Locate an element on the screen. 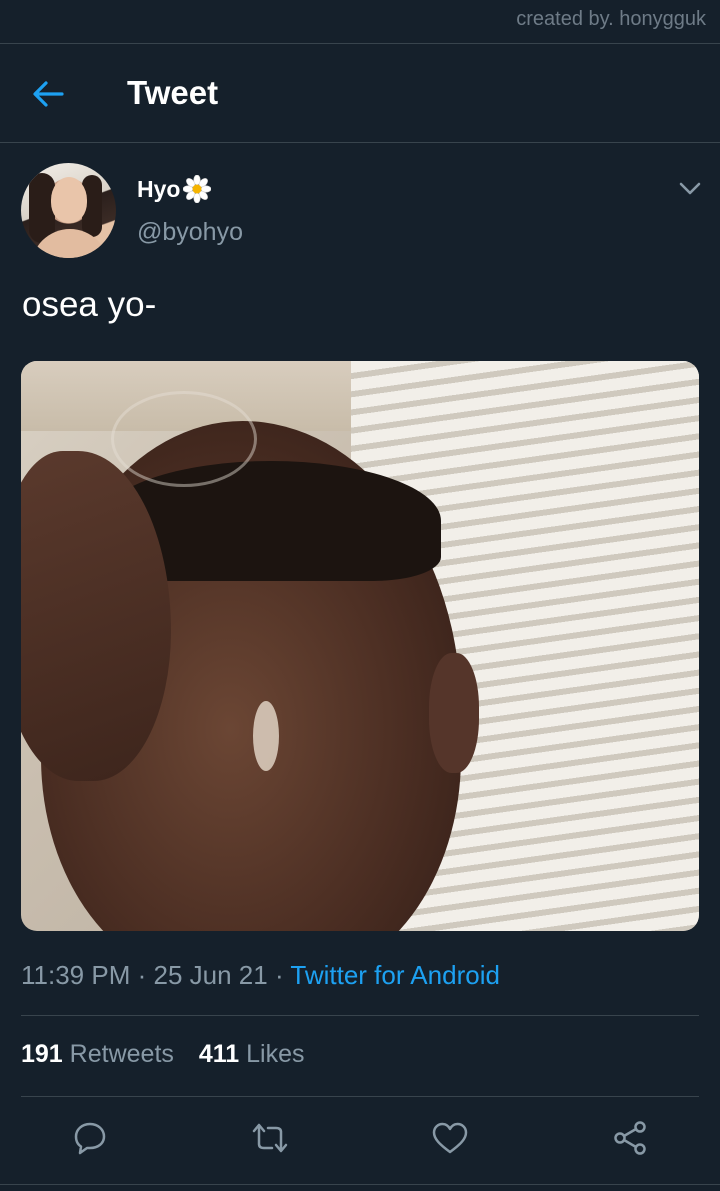 This screenshot has height=1191, width=720. retweets-count: 191 is located at coordinates (42, 1054).